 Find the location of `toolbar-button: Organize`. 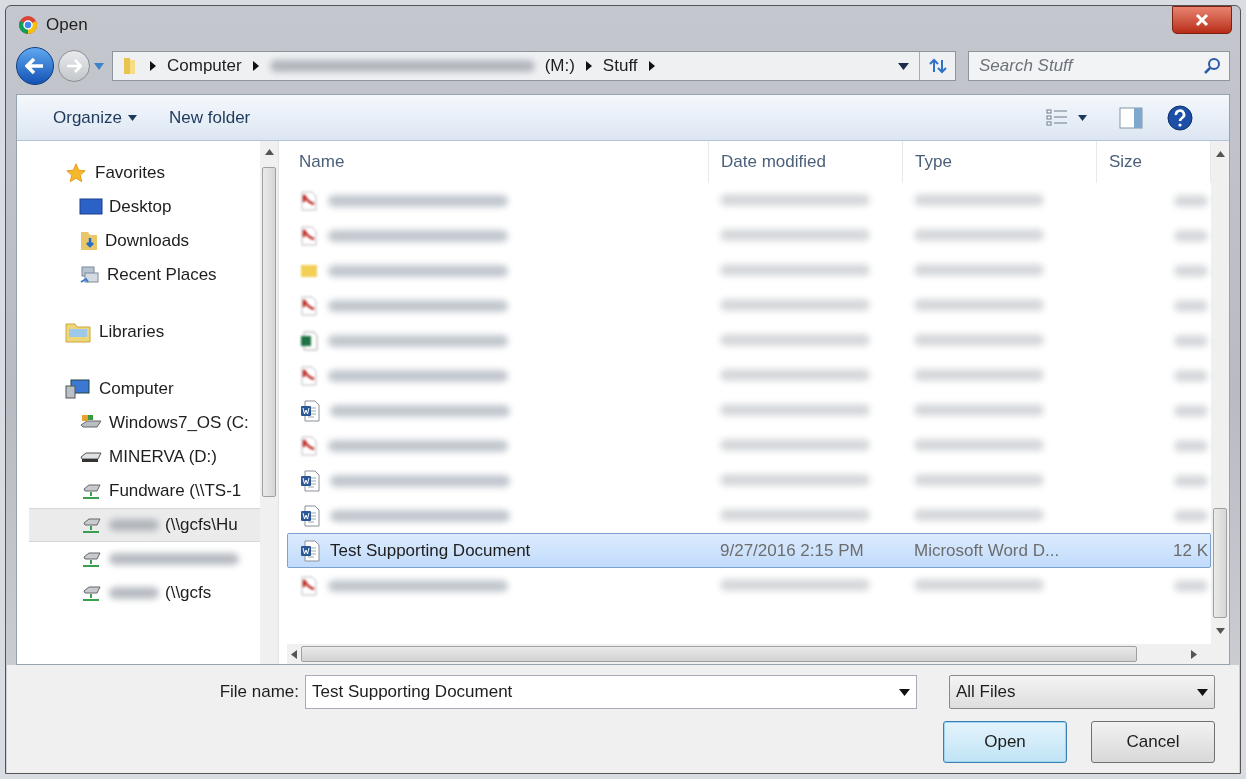

toolbar-button: Organize is located at coordinates (95, 117).